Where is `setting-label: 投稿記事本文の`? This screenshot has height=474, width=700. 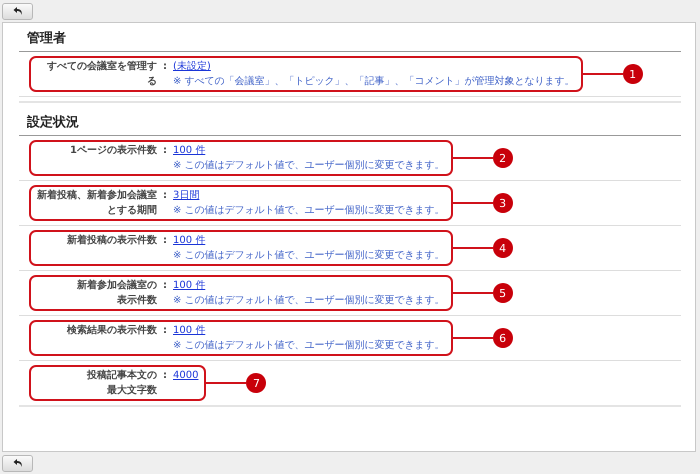 setting-label: 投稿記事本文の is located at coordinates (122, 375).